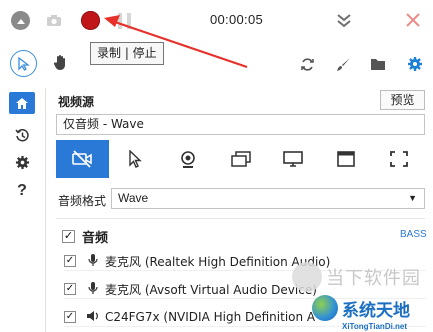  I want to click on video-source-field: 仅音频 - Wave, so click(240, 124).